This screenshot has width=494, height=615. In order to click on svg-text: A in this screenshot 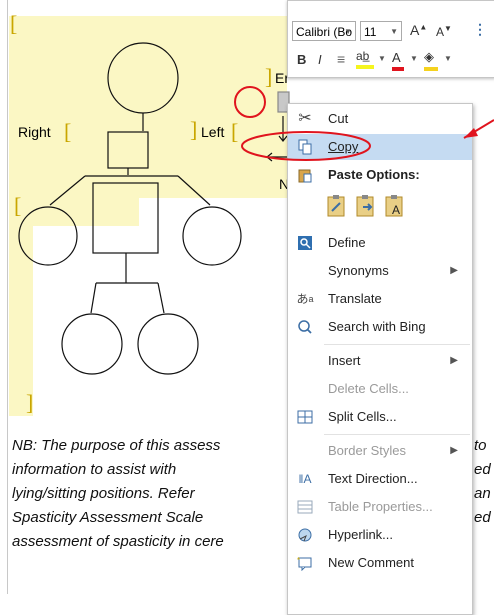, I will do `click(396, 210)`.